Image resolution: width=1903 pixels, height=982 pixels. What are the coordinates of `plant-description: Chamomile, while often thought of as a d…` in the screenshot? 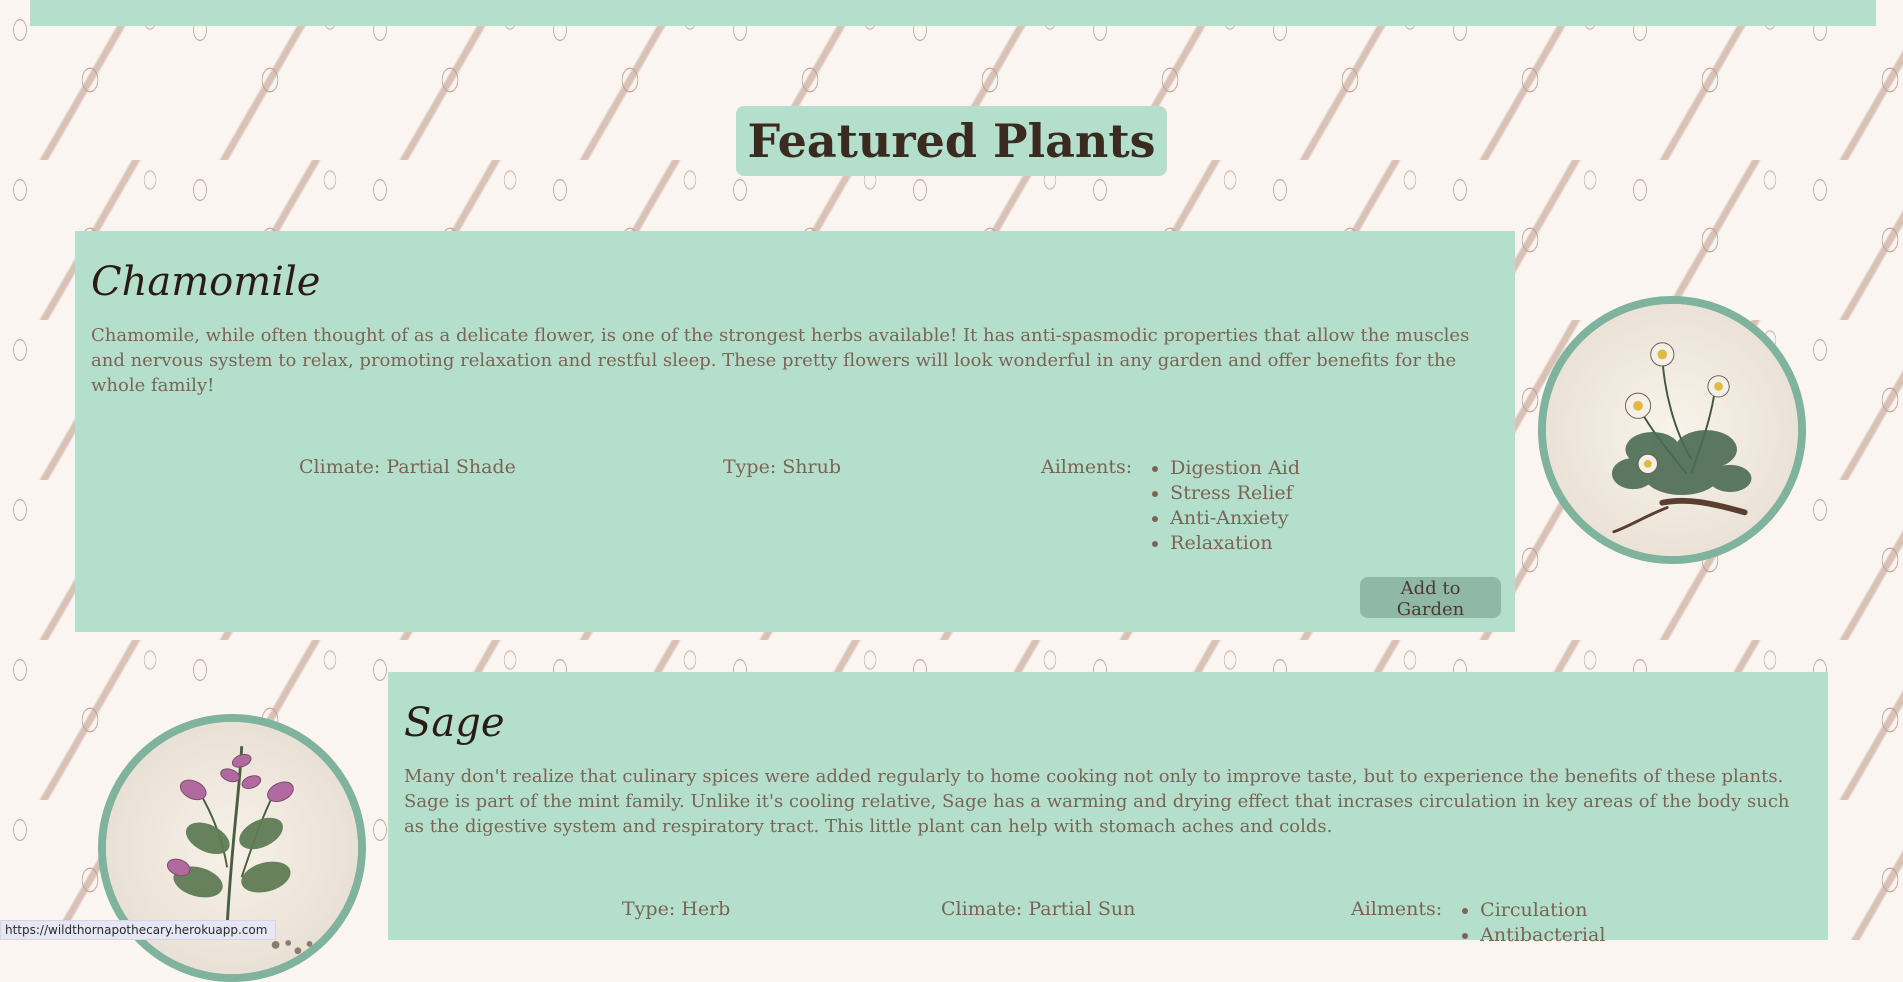 It's located at (780, 360).